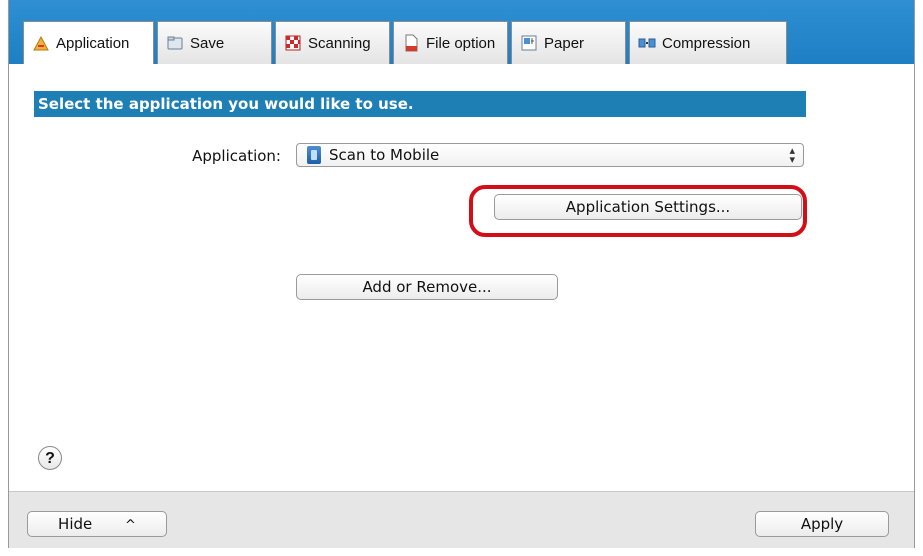  What do you see at coordinates (293, 43) in the screenshot?
I see `scanning-icon` at bounding box center [293, 43].